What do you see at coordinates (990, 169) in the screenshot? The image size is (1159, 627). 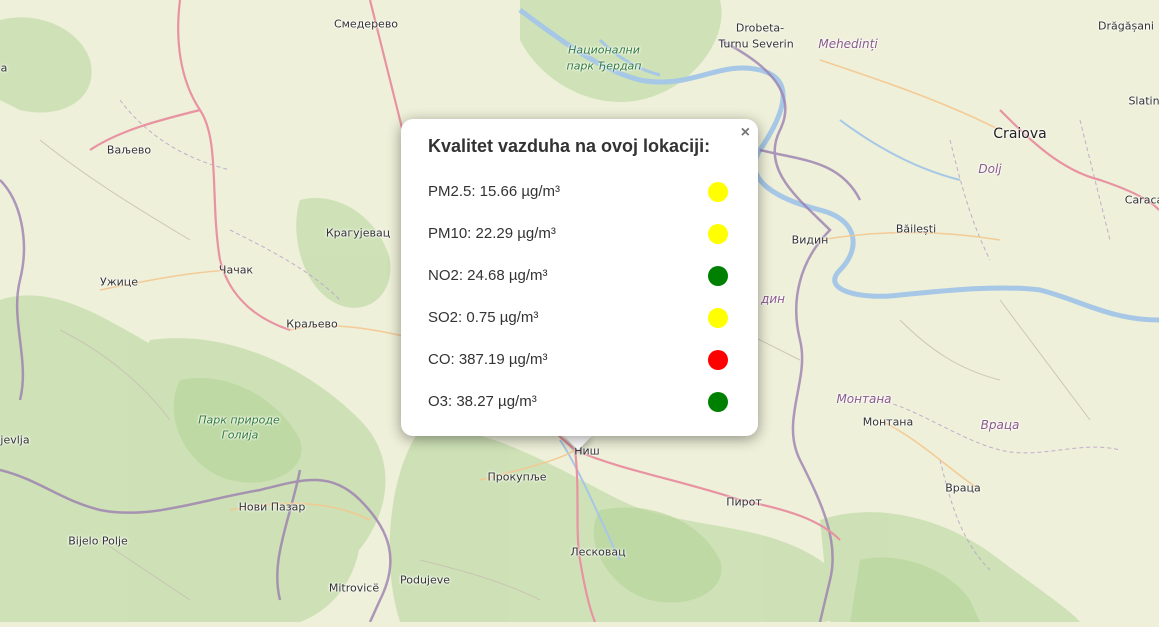 I see `map-label-dolj: Dolj` at bounding box center [990, 169].